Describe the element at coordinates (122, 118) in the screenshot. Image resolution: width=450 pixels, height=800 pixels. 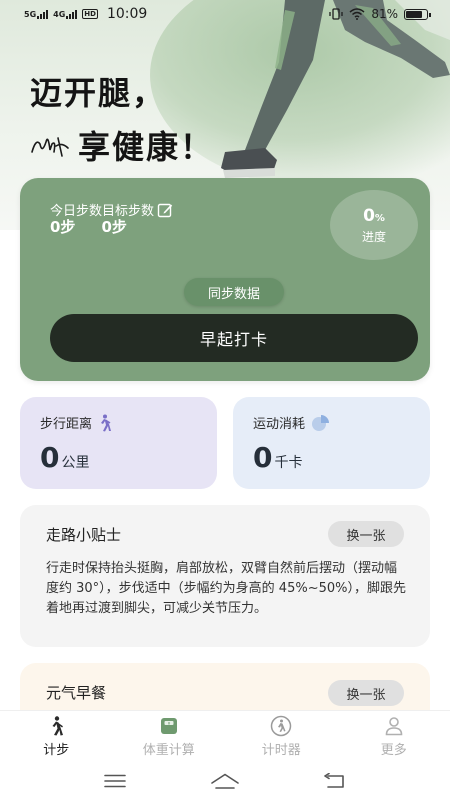
I see `hero-slogan: 迈开腿， 享健康！` at that location.